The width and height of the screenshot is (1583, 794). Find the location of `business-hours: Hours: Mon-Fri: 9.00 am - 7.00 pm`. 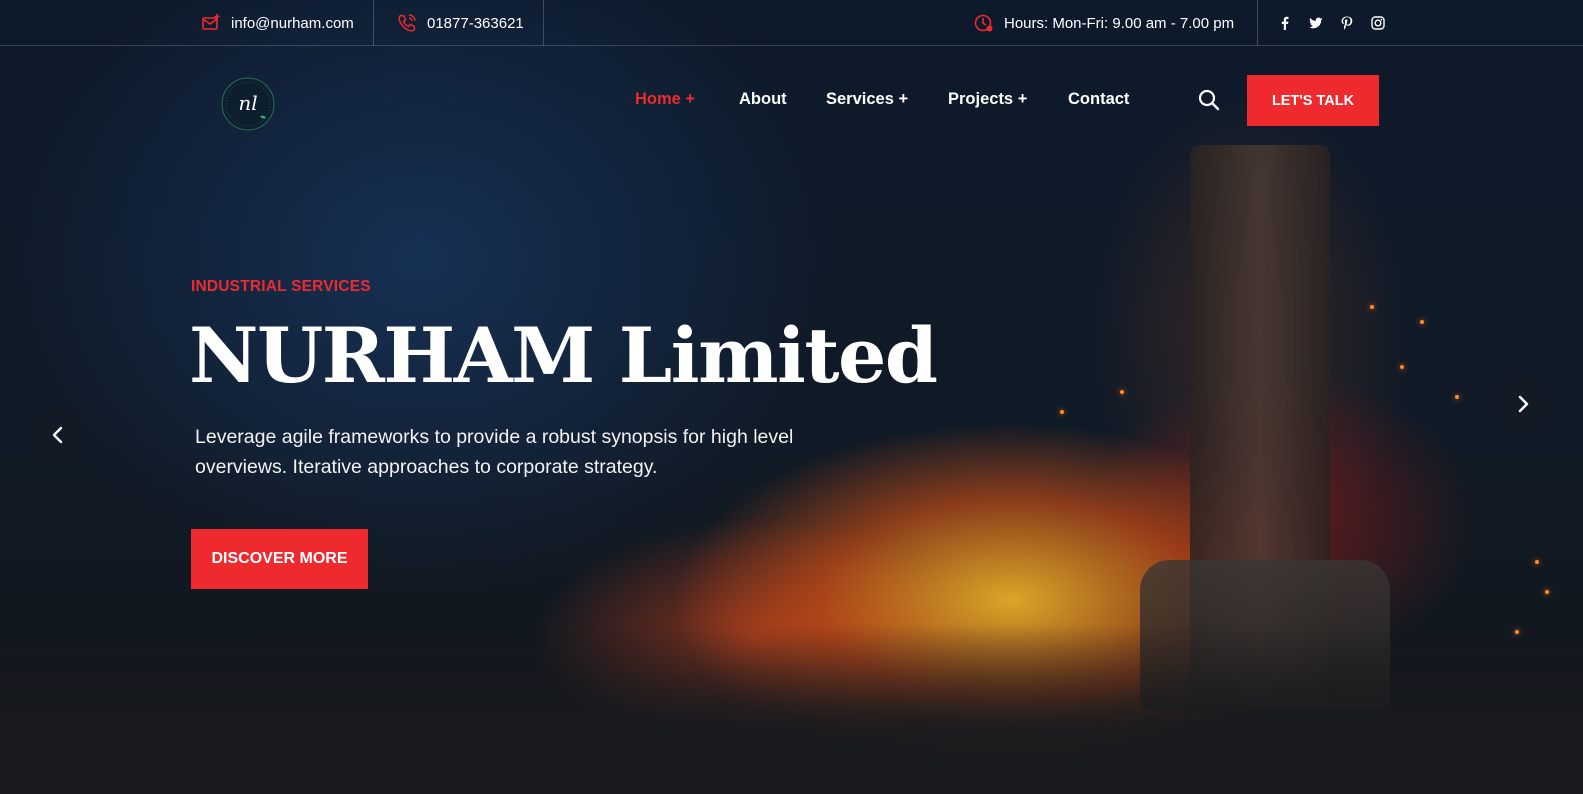

business-hours: Hours: Mon-Fri: 9.00 am - 7.00 pm is located at coordinates (1104, 23).